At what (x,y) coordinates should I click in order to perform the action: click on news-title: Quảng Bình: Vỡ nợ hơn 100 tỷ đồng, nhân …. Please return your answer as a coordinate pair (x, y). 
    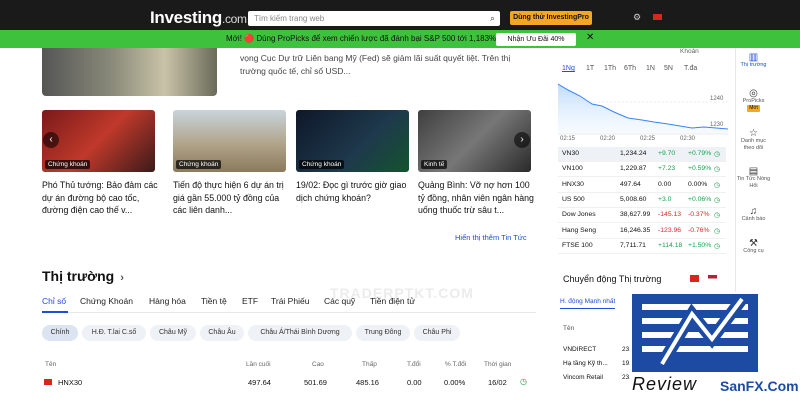
    Looking at the image, I should click on (476, 198).